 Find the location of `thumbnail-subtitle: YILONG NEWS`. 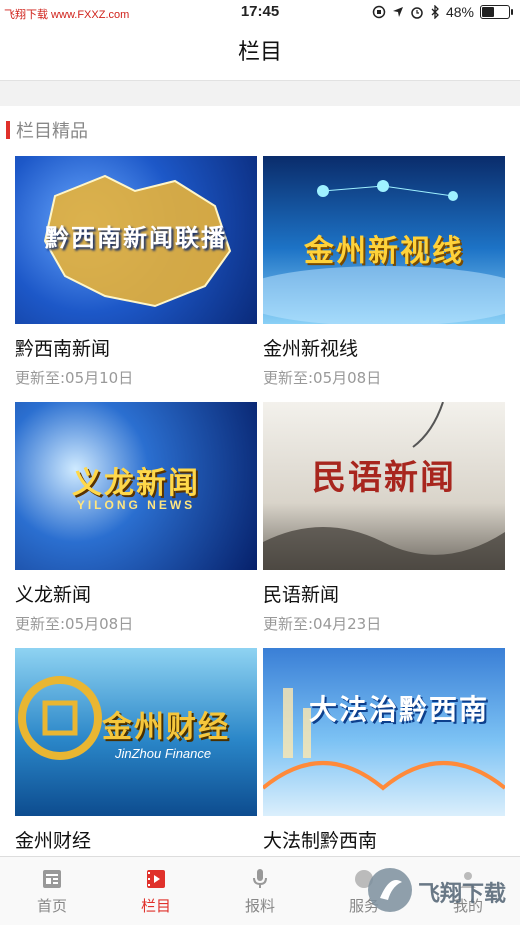

thumbnail-subtitle: YILONG NEWS is located at coordinates (136, 505).